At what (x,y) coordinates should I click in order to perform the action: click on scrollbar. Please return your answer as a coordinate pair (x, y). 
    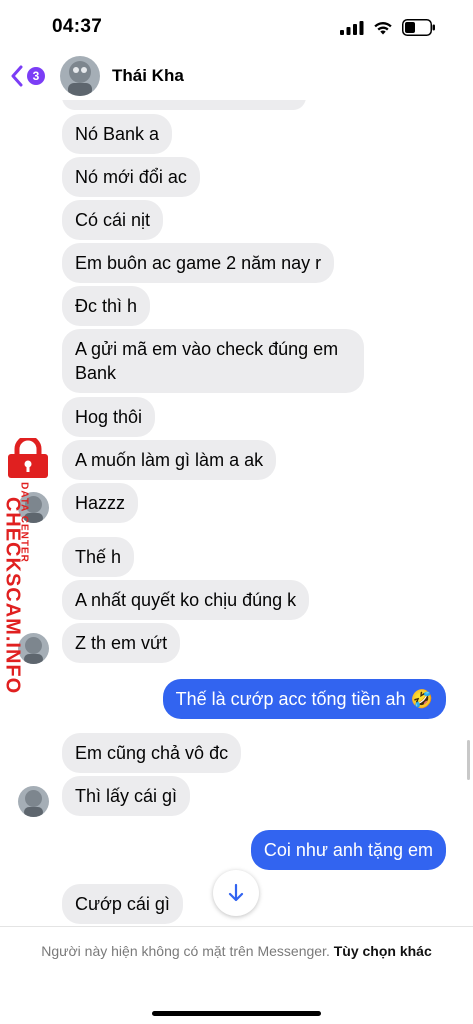
    Looking at the image, I should click on (468, 760).